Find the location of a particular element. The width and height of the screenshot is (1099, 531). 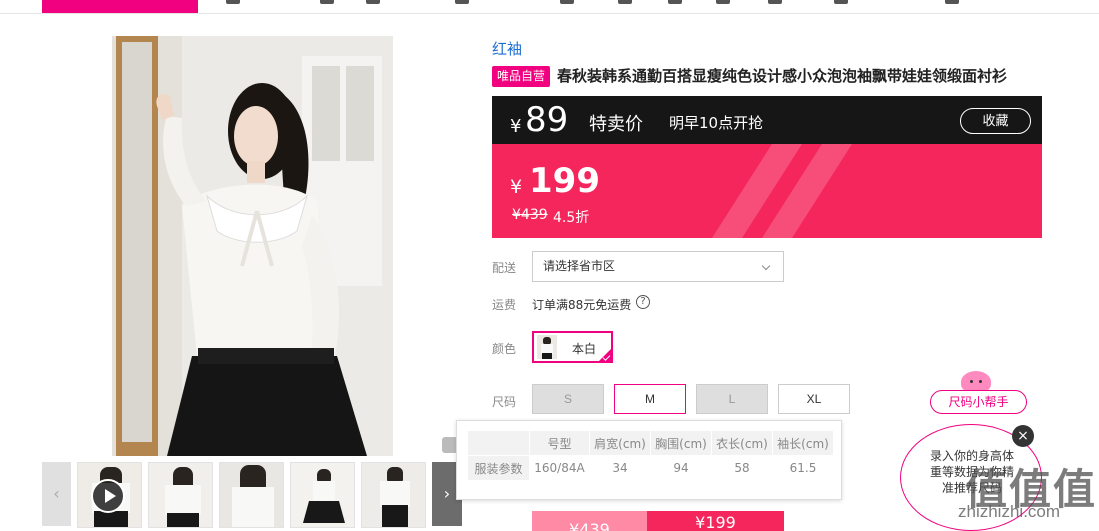

table-header-cell: 袖长(cm) is located at coordinates (803, 443).